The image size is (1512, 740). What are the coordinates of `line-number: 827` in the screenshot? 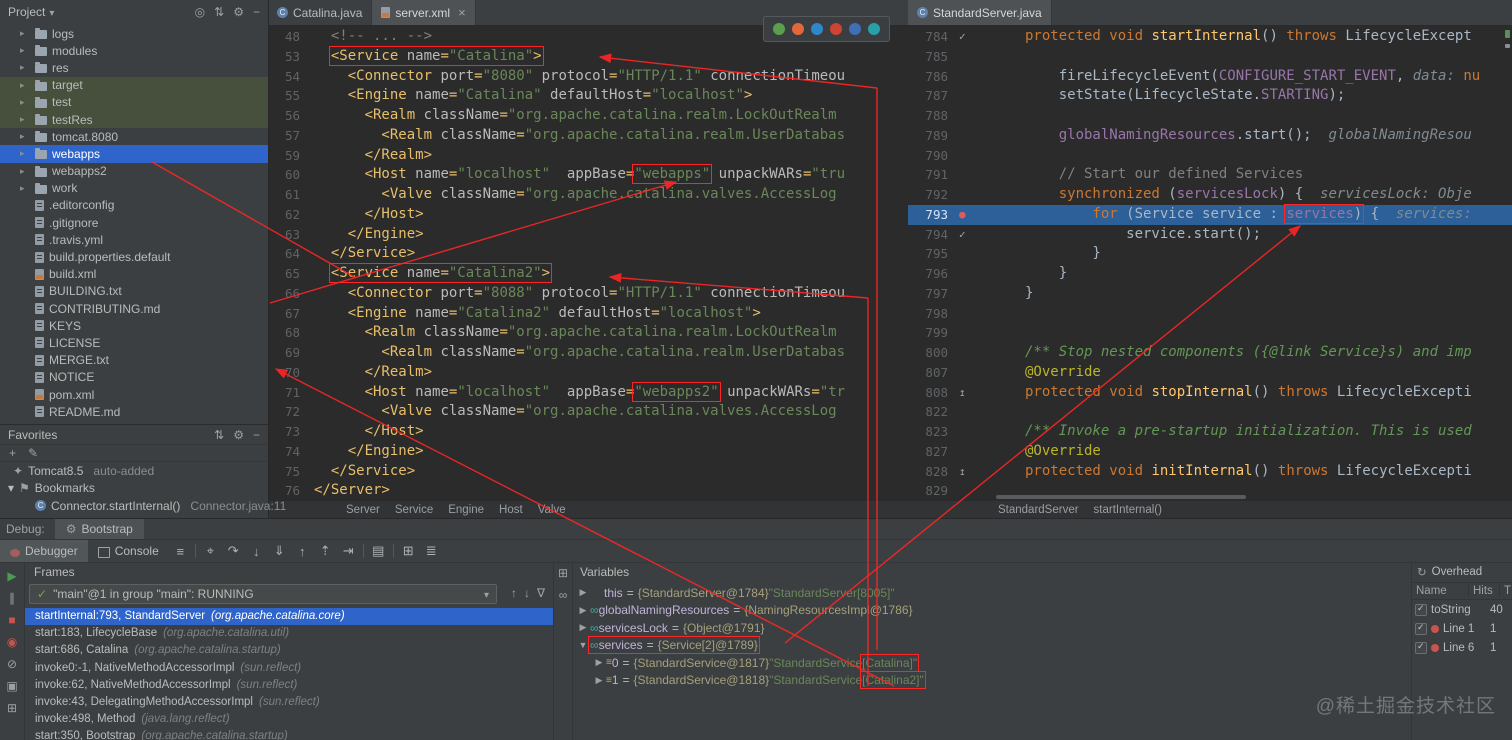 It's located at (933, 452).